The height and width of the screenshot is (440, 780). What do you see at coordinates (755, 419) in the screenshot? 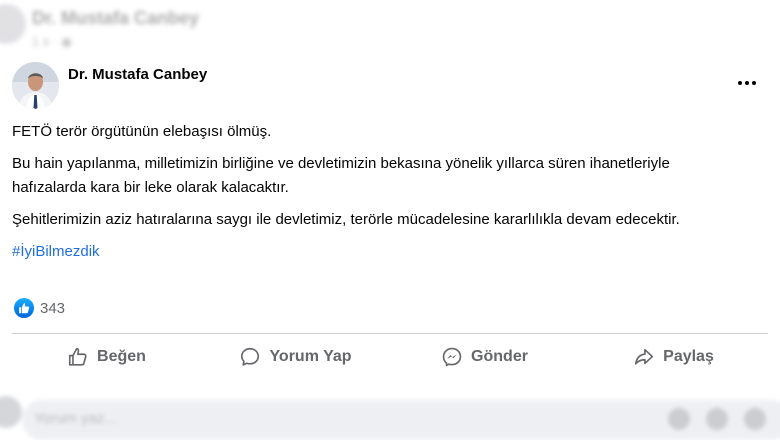
I see `camera-icon` at bounding box center [755, 419].